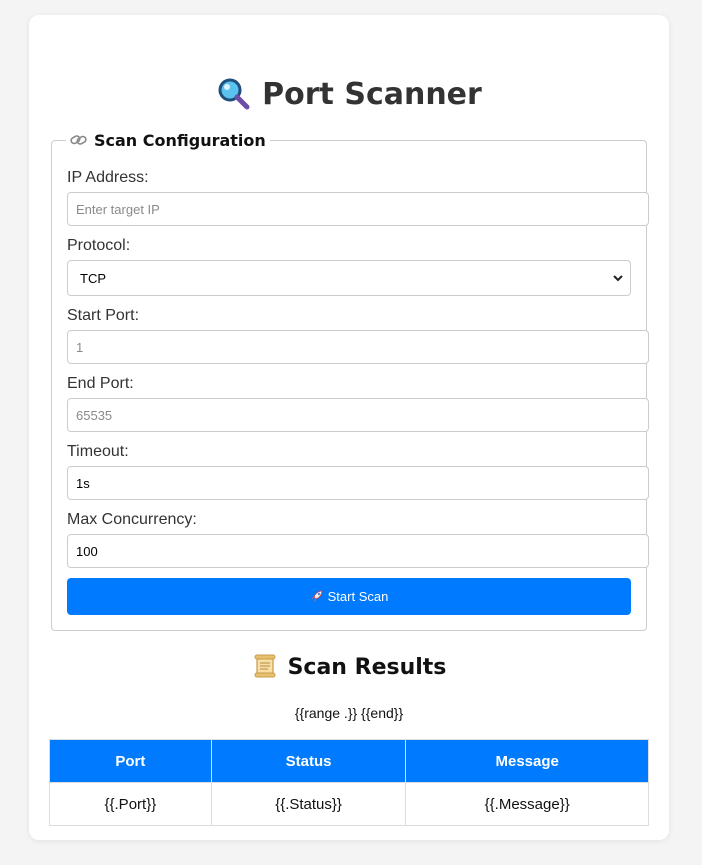 This screenshot has width=702, height=865. What do you see at coordinates (527, 761) in the screenshot?
I see `column-header-message: Message` at bounding box center [527, 761].